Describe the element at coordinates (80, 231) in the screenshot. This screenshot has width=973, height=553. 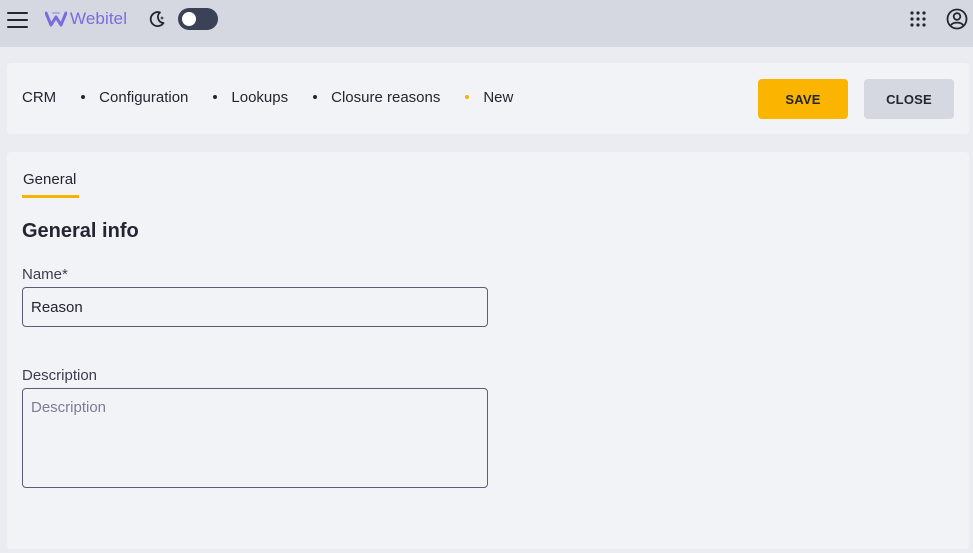
I see `section-title: General info` at that location.